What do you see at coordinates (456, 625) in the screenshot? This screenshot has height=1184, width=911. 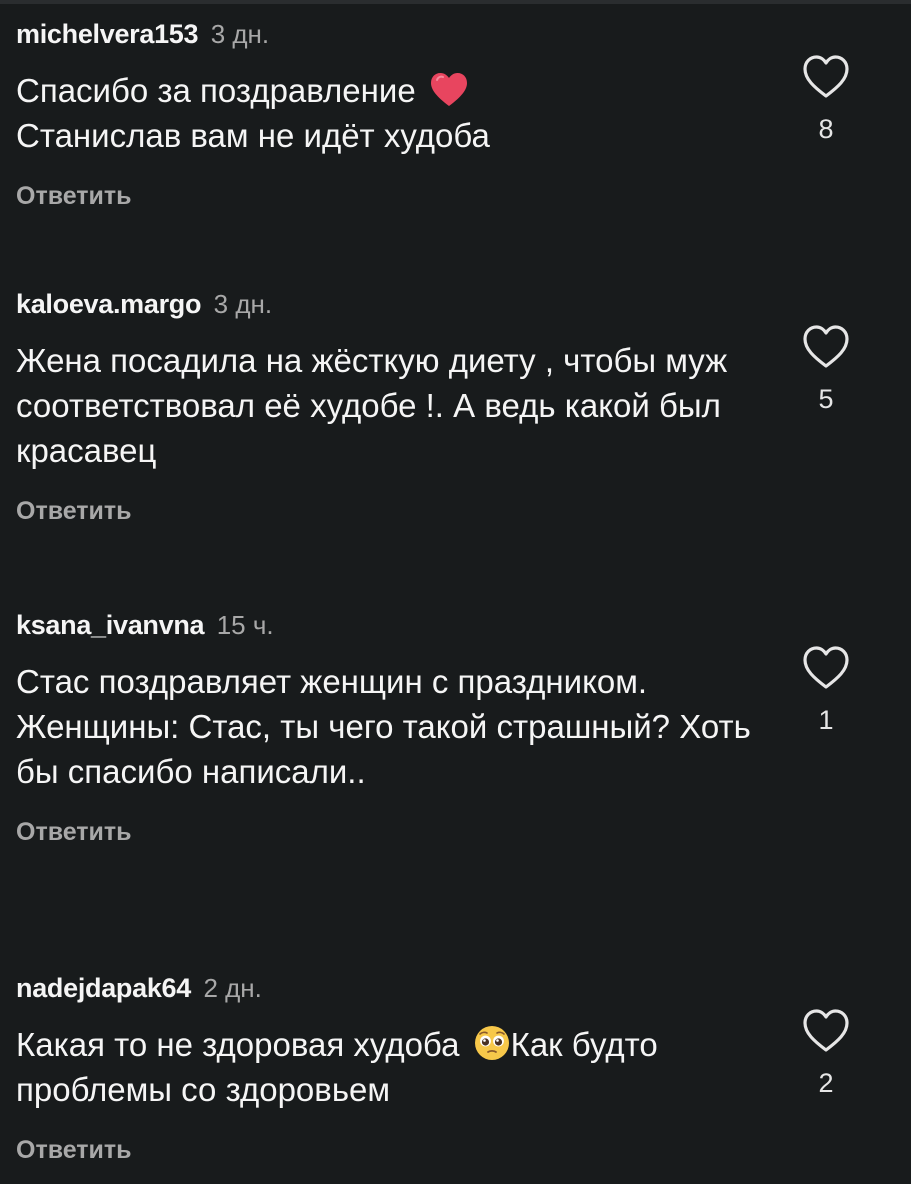 I see `comment-meta: ksana_ivanvna 15 ч.` at bounding box center [456, 625].